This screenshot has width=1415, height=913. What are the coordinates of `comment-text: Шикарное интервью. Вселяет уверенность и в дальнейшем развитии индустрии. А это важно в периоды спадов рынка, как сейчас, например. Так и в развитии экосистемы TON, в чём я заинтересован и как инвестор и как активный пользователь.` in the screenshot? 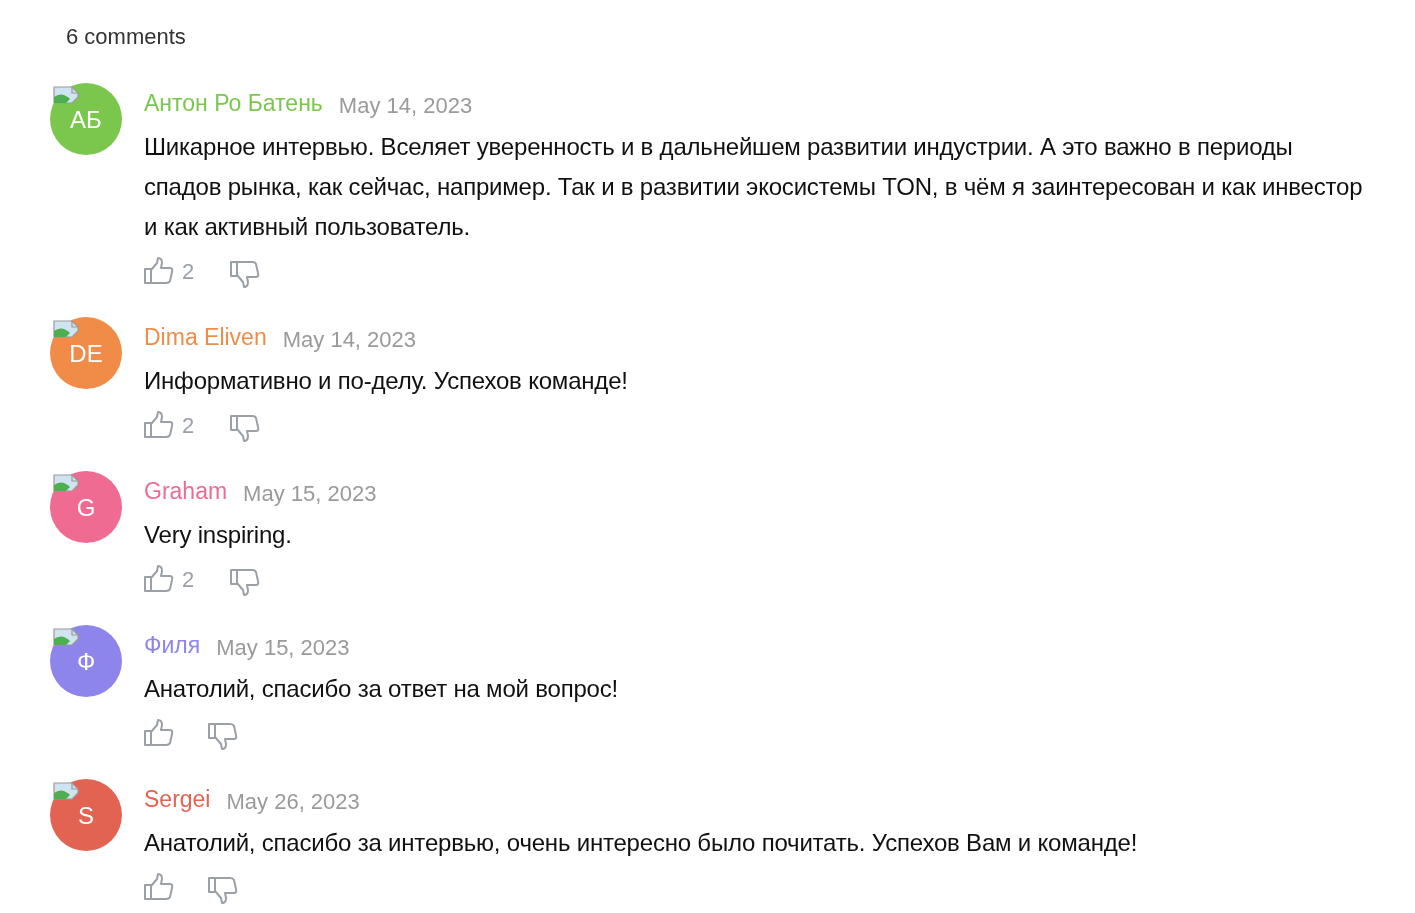 It's located at (754, 187).